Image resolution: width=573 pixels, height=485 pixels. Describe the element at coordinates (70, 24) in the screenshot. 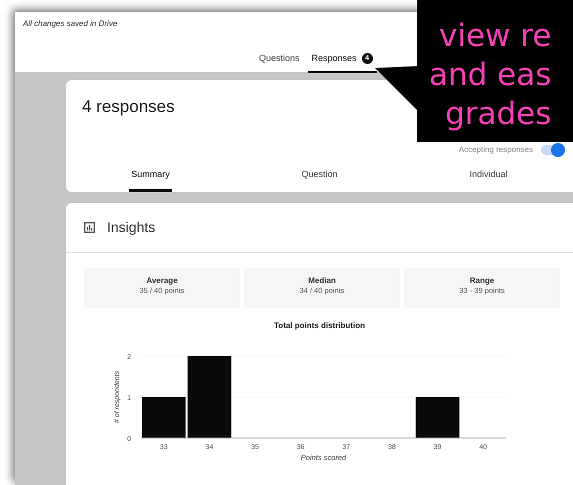

I see `save-status: All changes saved in Drive` at that location.